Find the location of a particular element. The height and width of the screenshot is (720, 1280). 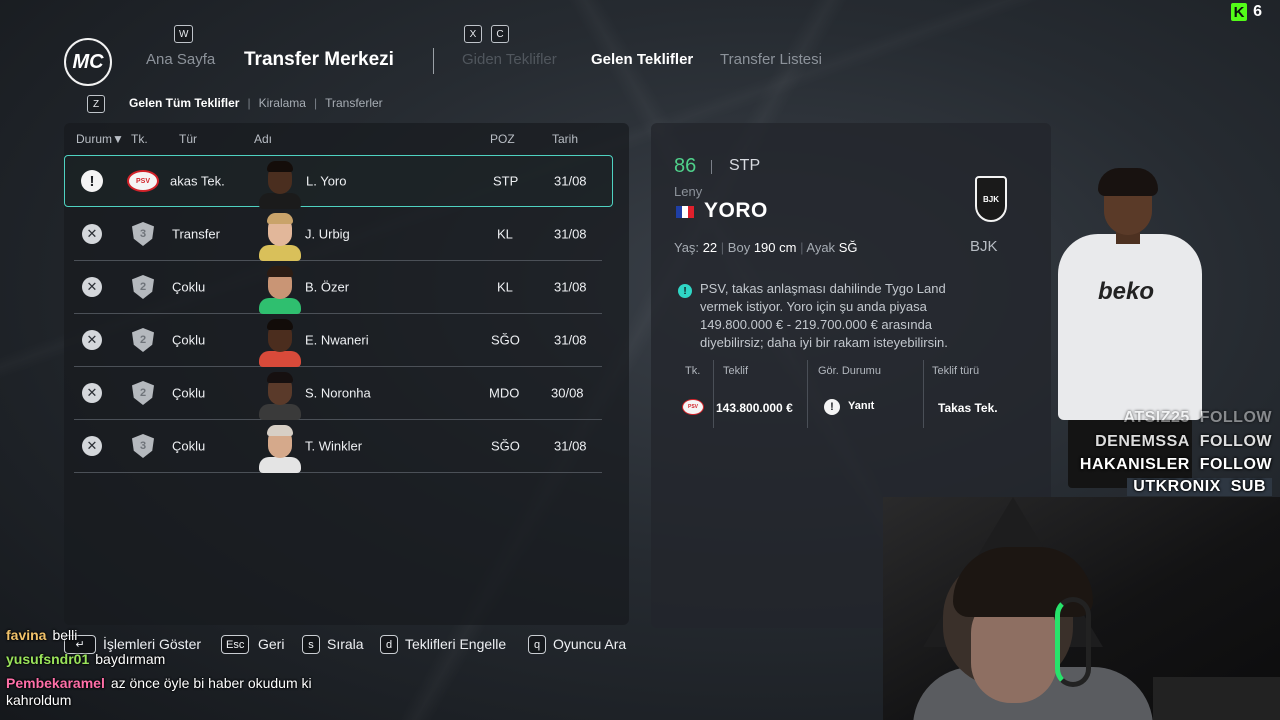

besiktas-crest-icon: BJK is located at coordinates (991, 199).